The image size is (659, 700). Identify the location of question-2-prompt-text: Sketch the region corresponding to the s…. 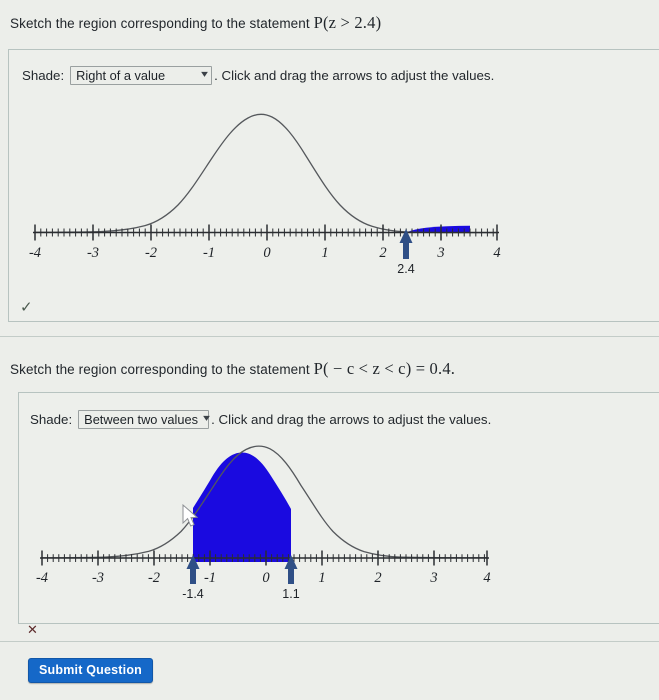
(160, 369).